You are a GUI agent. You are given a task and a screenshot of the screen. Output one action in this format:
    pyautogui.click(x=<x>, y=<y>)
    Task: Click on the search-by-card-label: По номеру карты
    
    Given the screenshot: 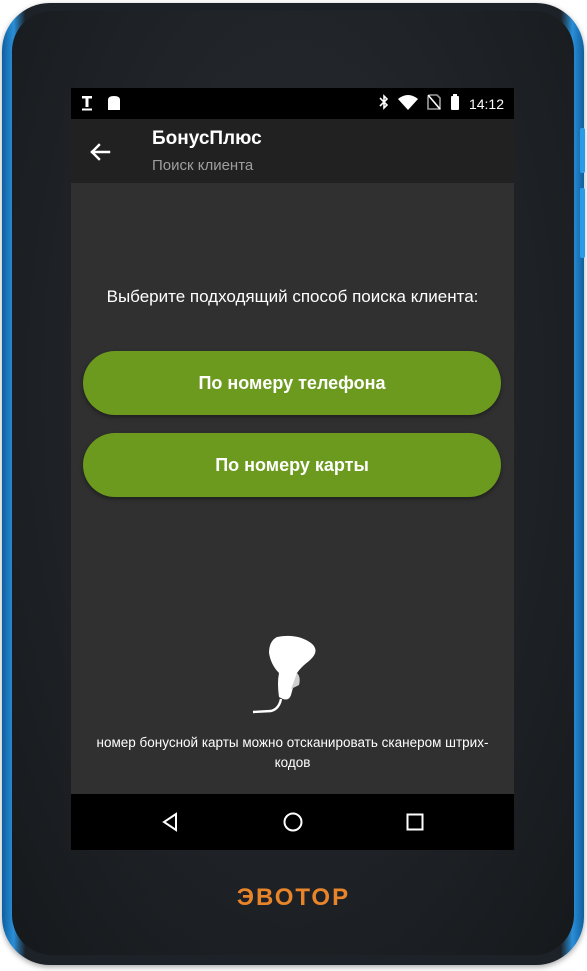 What is the action you would take?
    pyautogui.click(x=292, y=464)
    